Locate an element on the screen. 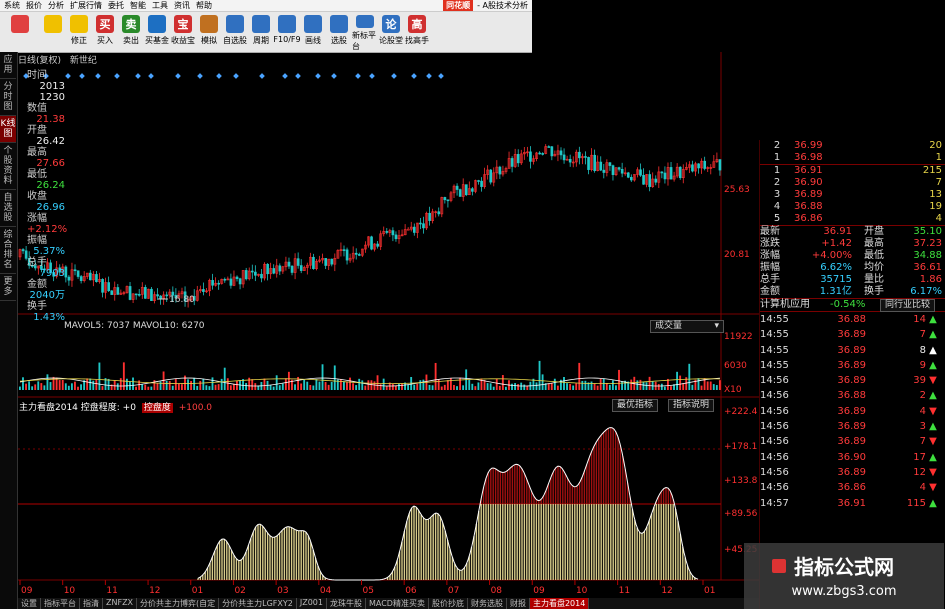  indicator-tab: 主力看盘2014 is located at coordinates (559, 603).